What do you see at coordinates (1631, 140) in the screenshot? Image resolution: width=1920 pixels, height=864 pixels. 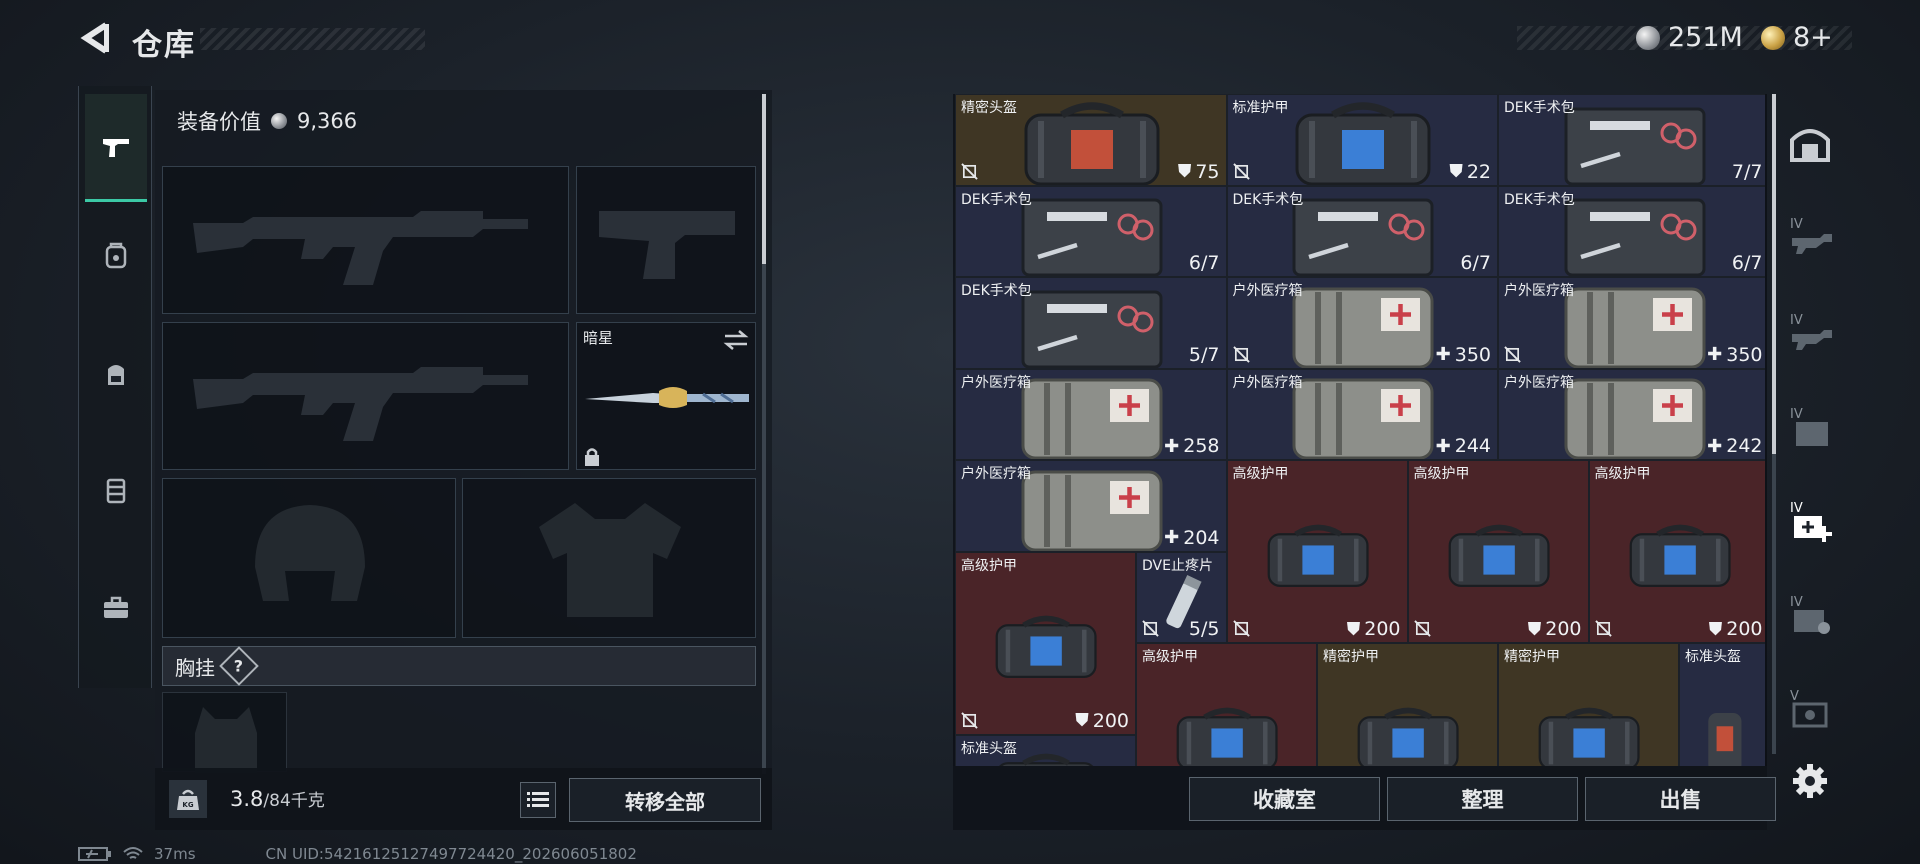 I see `storage-item: DEK手术包 7/7` at bounding box center [1631, 140].